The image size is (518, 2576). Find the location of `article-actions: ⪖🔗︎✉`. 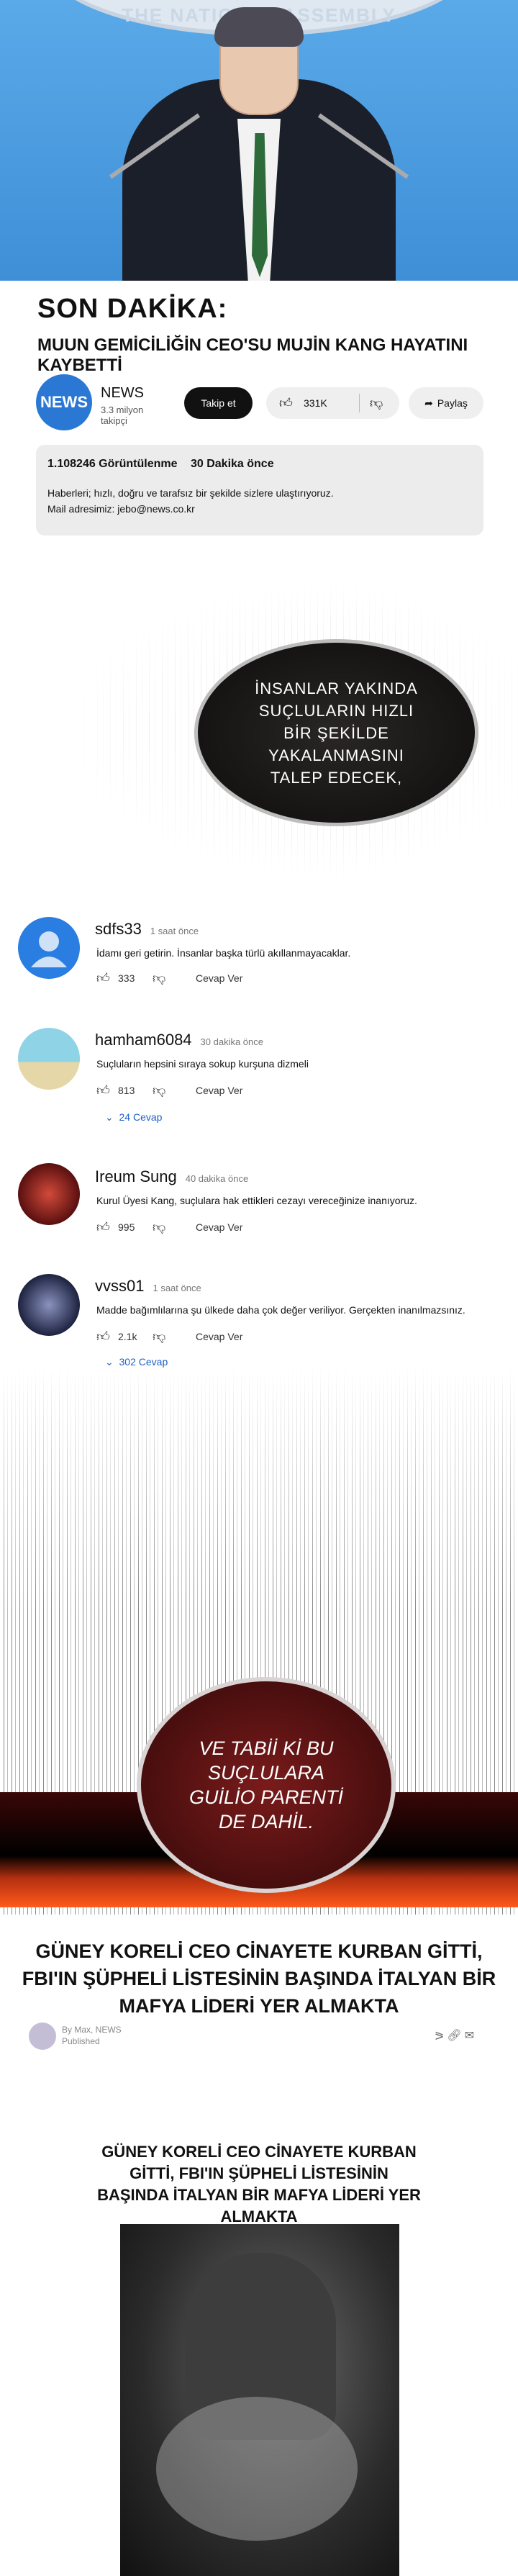

article-actions: ⪖🔗︎✉ is located at coordinates (456, 2036).